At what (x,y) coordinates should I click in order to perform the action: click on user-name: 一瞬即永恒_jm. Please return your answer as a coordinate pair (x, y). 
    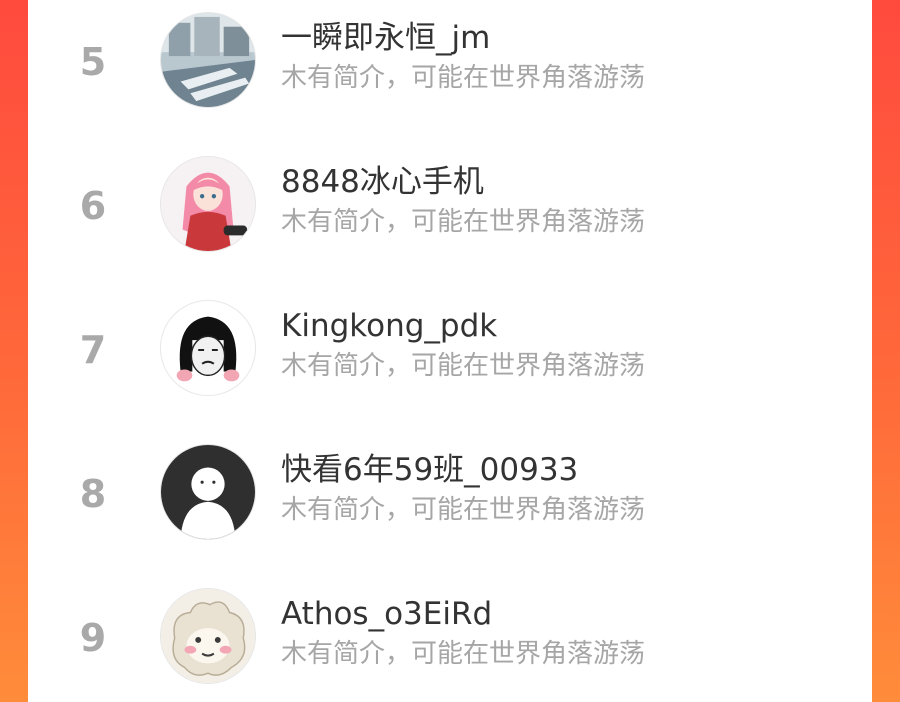
    Looking at the image, I should click on (385, 38).